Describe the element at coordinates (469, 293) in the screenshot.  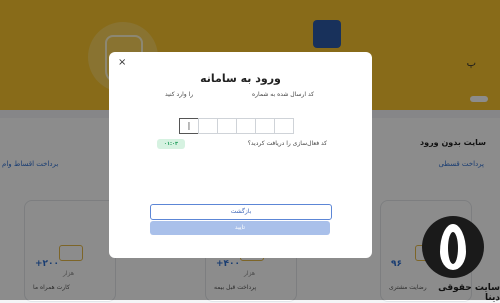
I see `watermark-text: سایت حقوقی دینا` at that location.